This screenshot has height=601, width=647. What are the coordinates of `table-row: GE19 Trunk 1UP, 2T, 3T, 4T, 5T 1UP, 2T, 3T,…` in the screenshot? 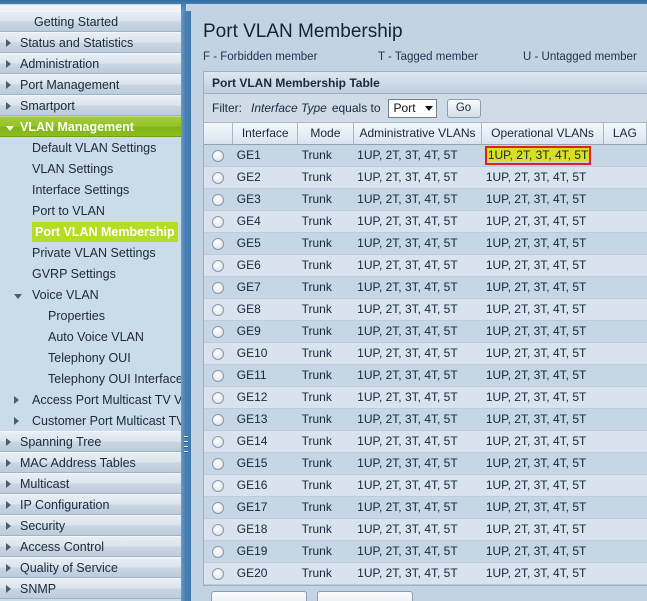 It's located at (425, 551).